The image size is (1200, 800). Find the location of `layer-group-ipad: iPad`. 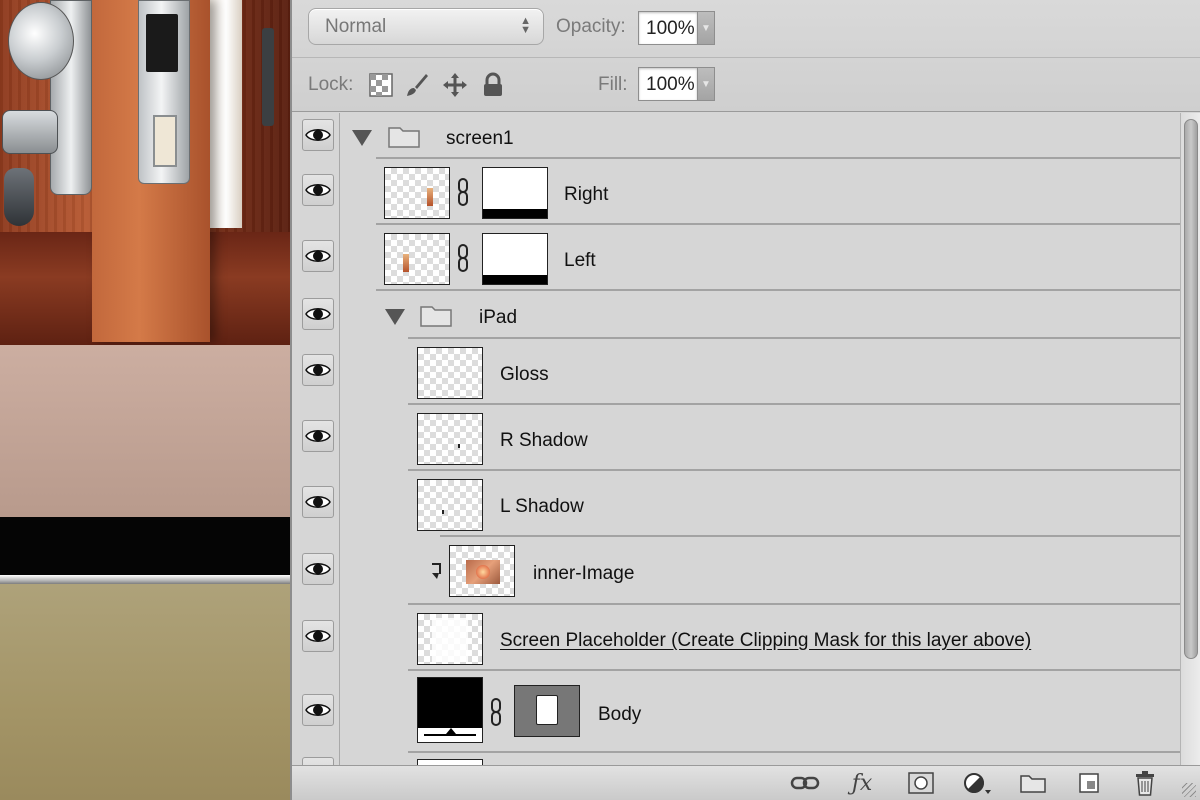

layer-group-ipad: iPad is located at coordinates (736, 315).